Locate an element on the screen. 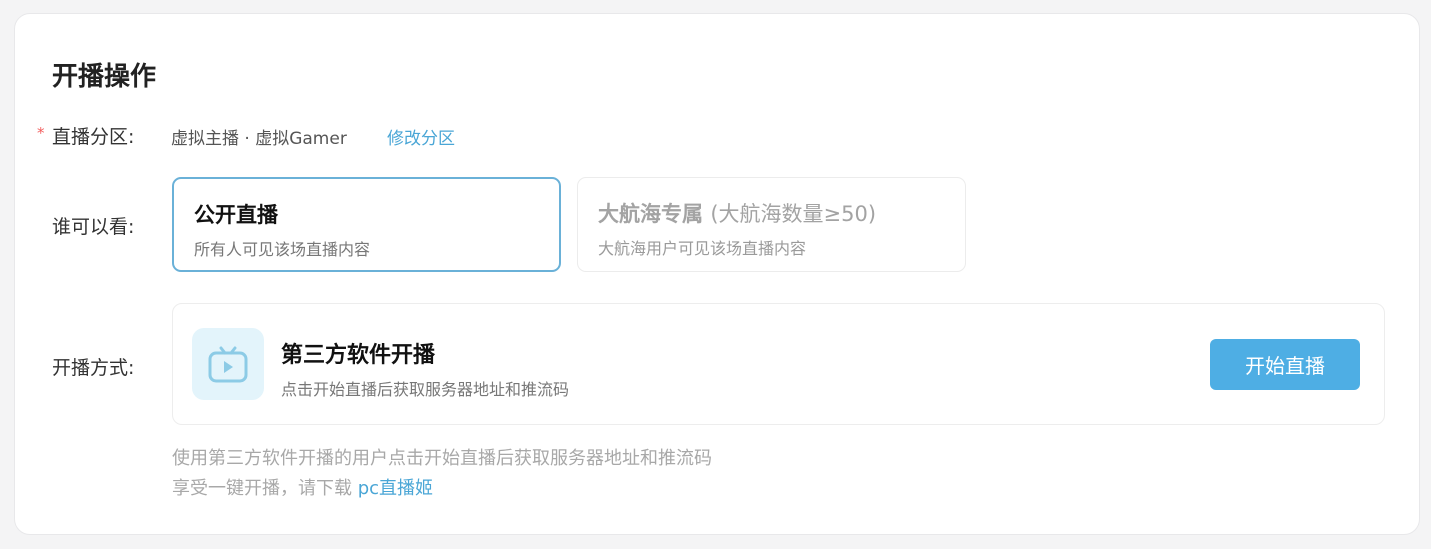 The height and width of the screenshot is (549, 1431). method-label: 开播方式: is located at coordinates (93, 368).